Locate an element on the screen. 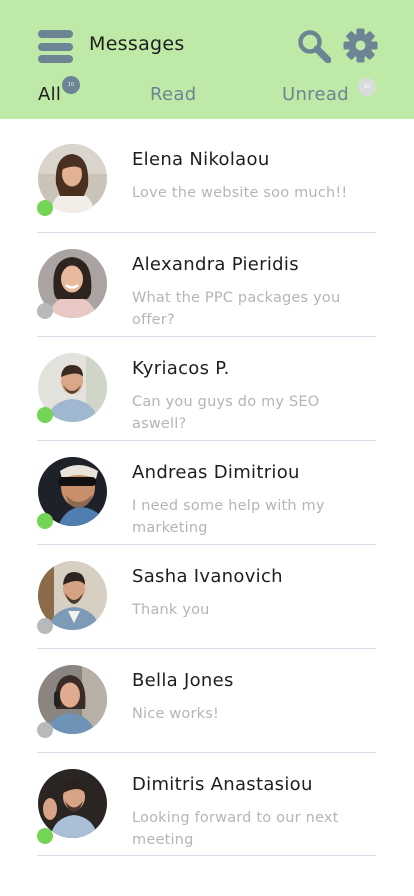 The height and width of the screenshot is (896, 414). search-icon is located at coordinates (314, 46).